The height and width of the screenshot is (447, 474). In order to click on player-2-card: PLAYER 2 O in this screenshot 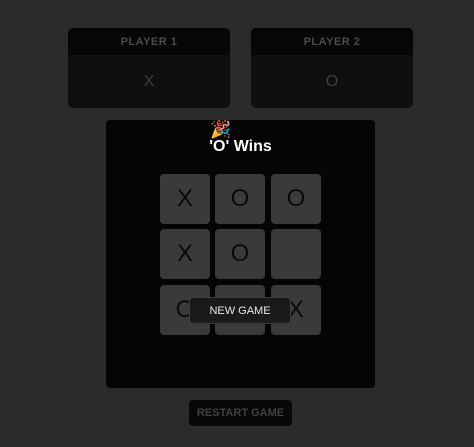, I will do `click(332, 68)`.